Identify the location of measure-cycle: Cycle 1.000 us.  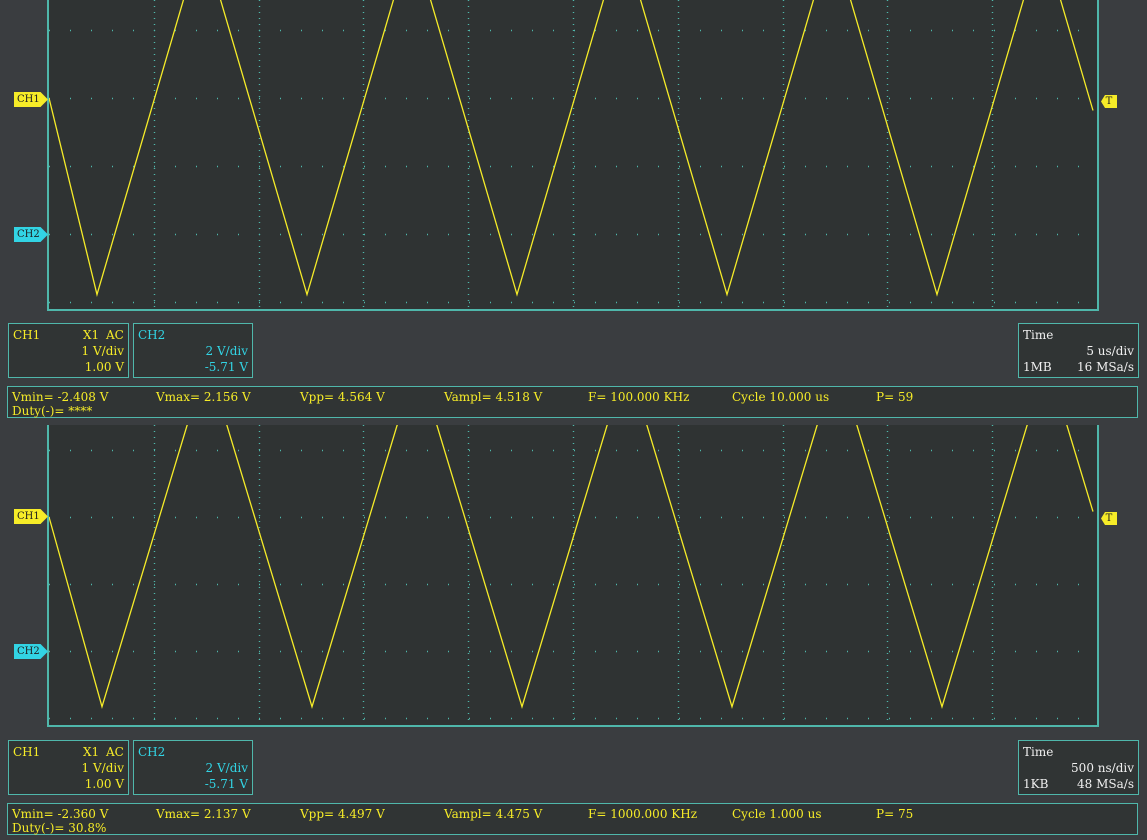
(777, 814).